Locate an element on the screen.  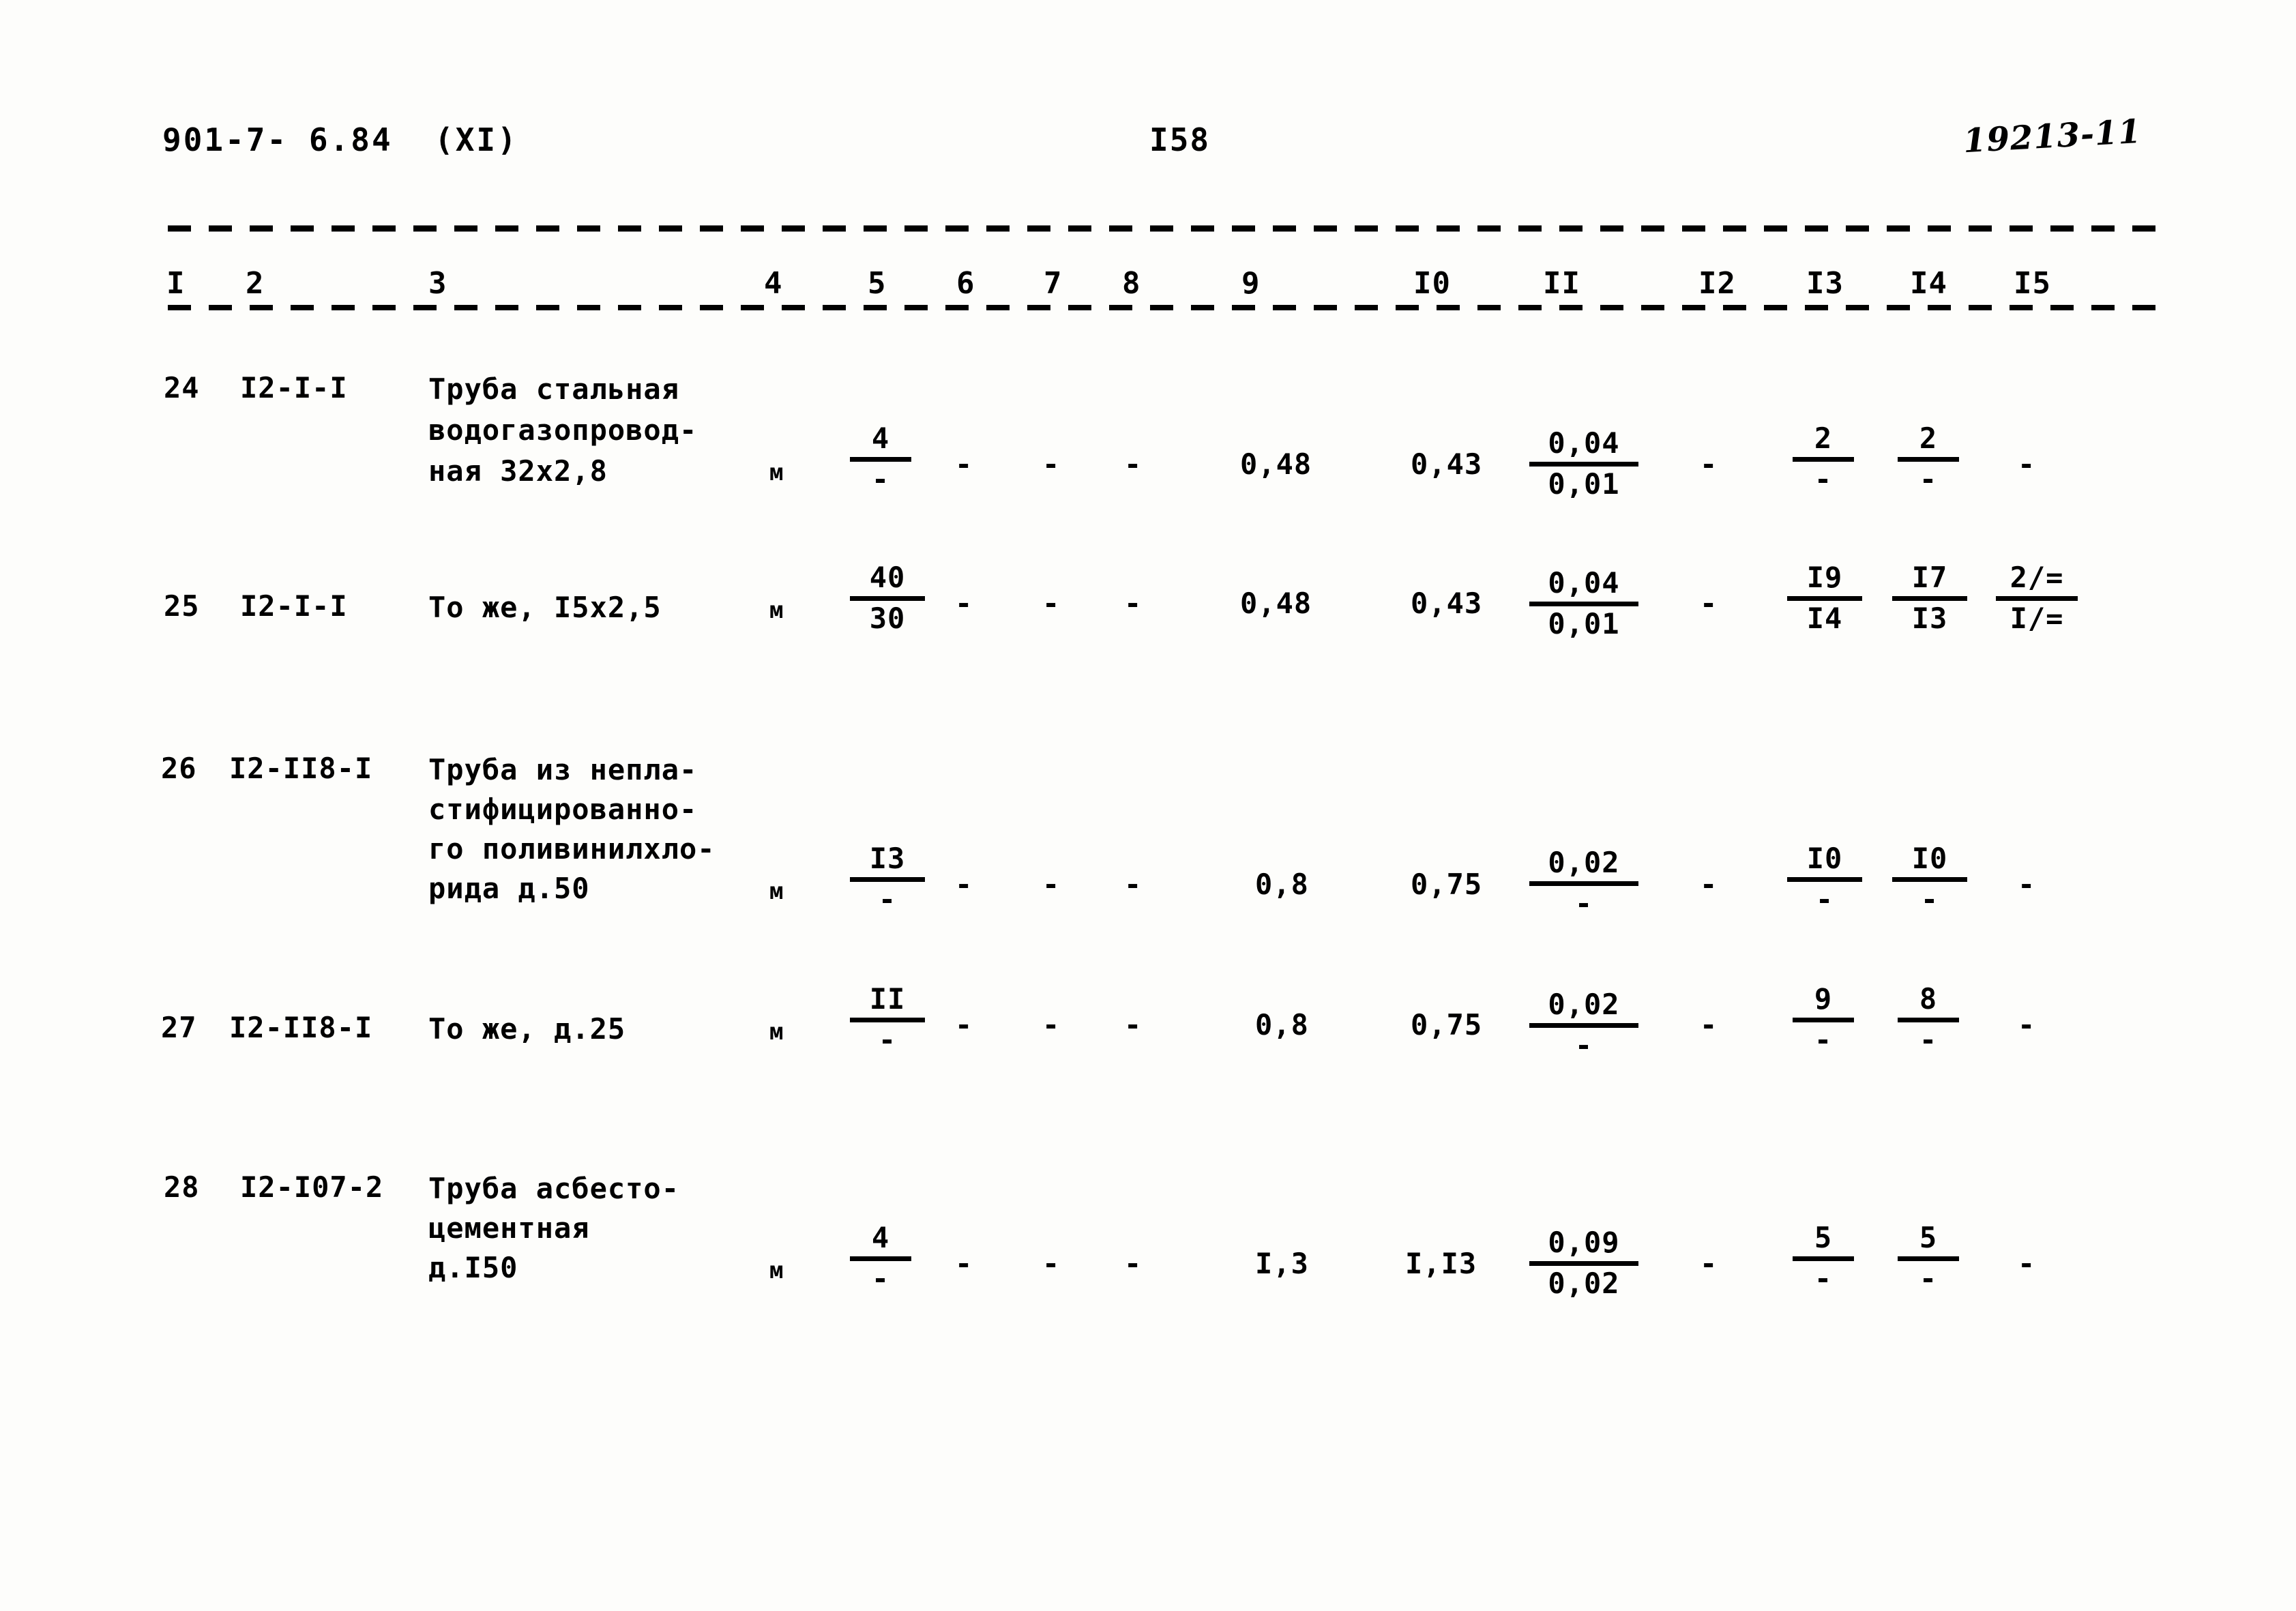
column-header-dashed-rule is located at coordinates (1164, 305).